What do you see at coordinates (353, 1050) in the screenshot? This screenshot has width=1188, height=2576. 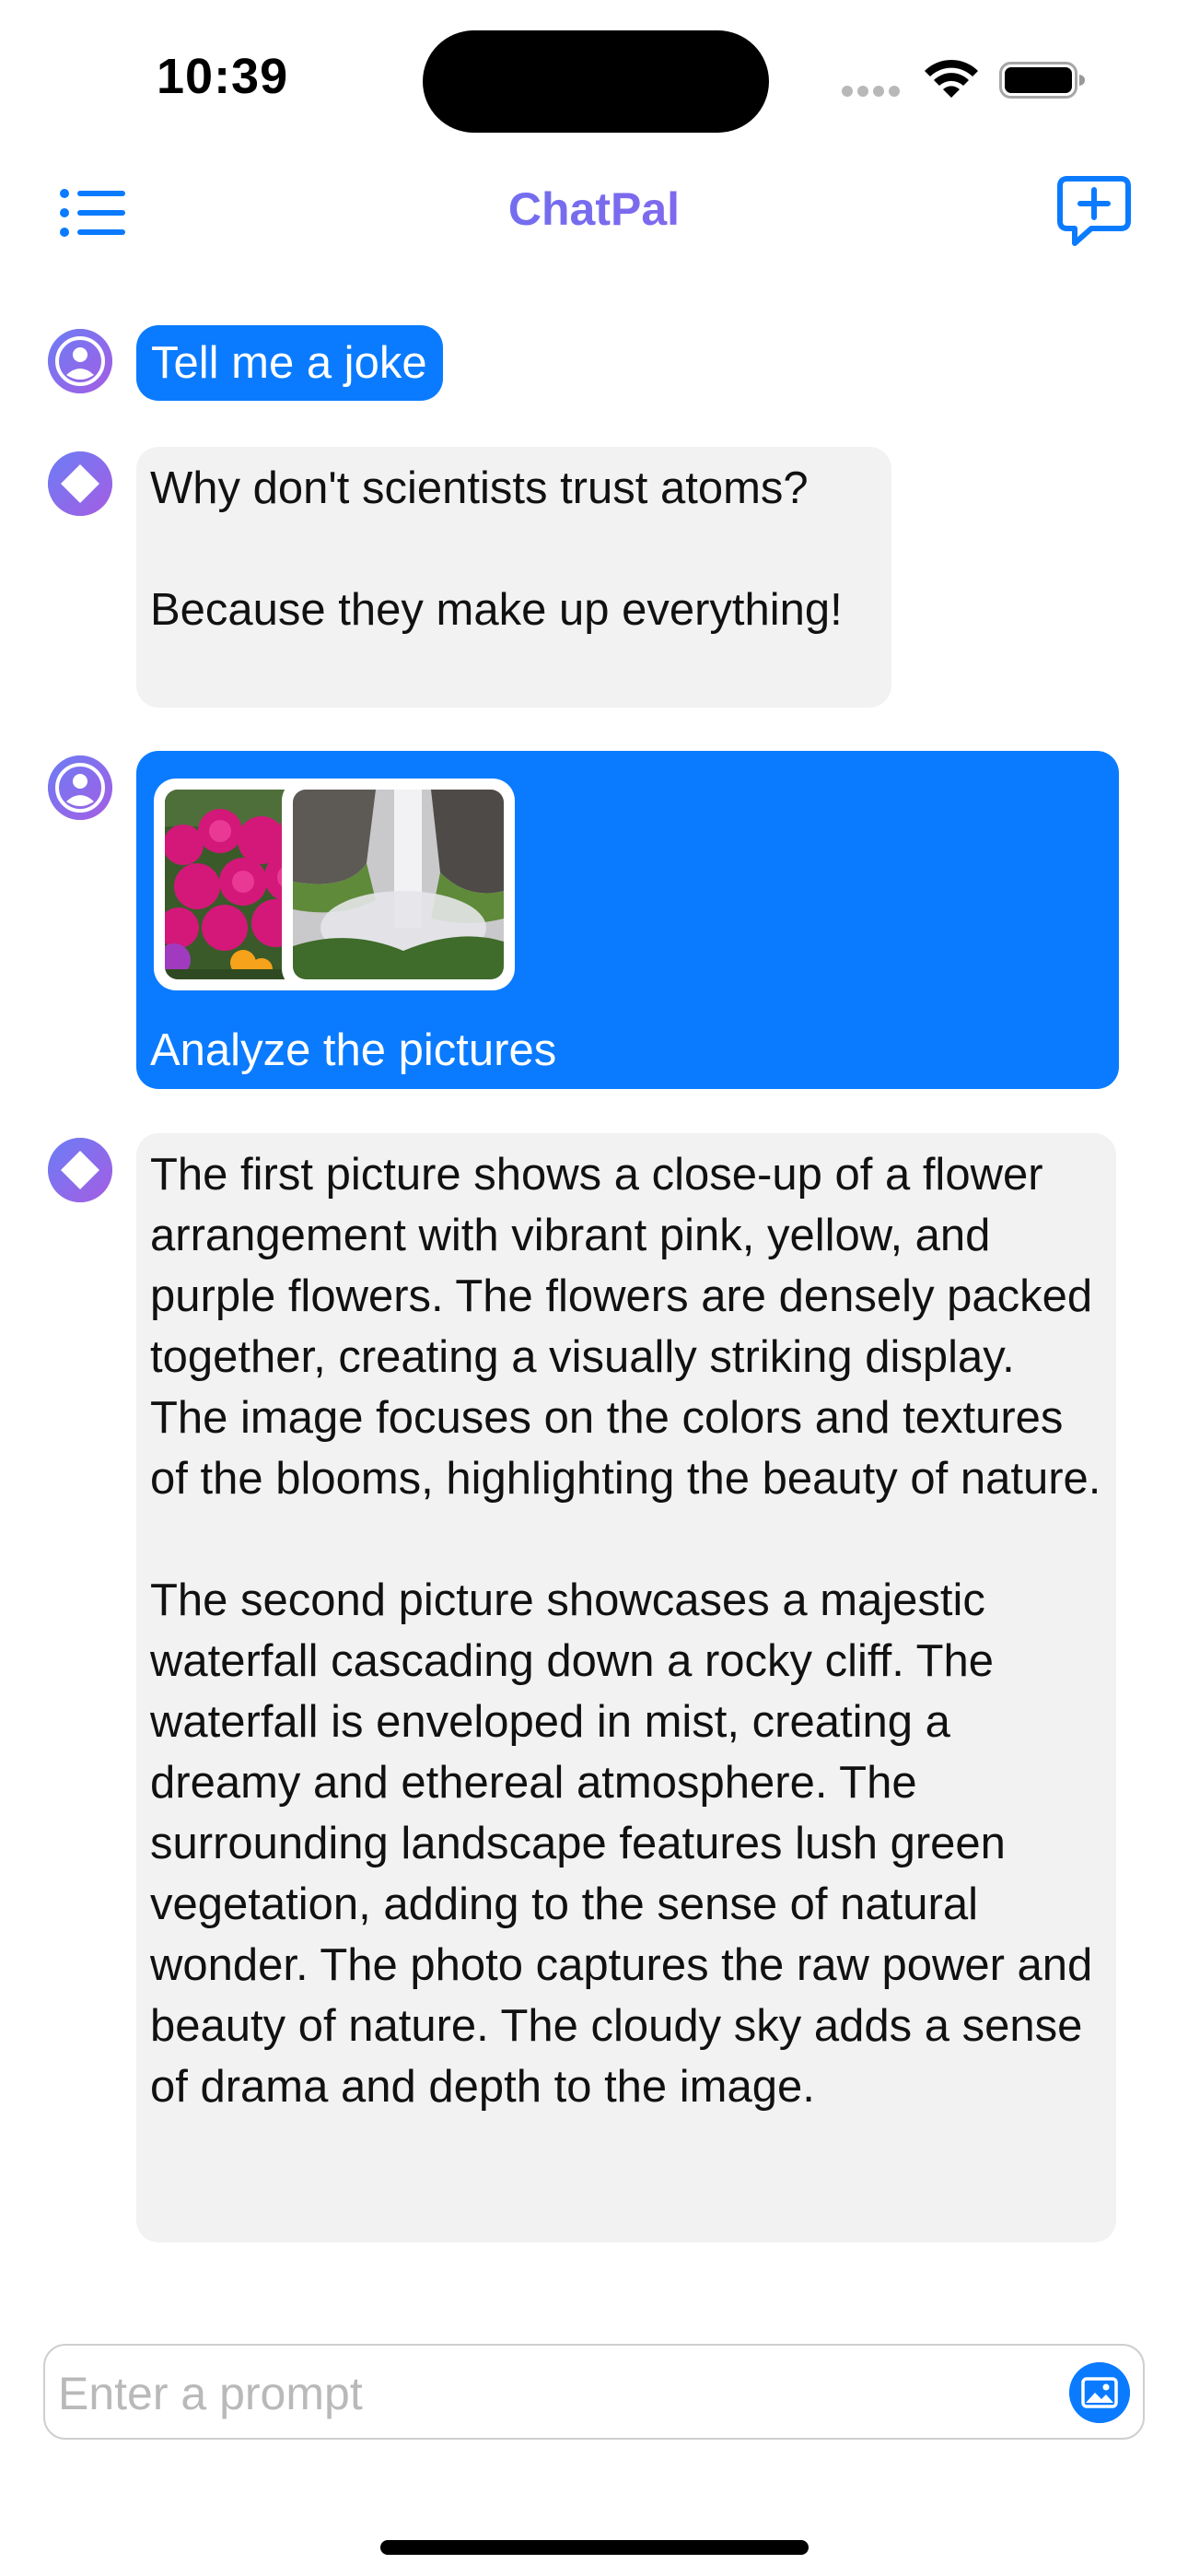 I see `message-text: Analyze the pictures` at bounding box center [353, 1050].